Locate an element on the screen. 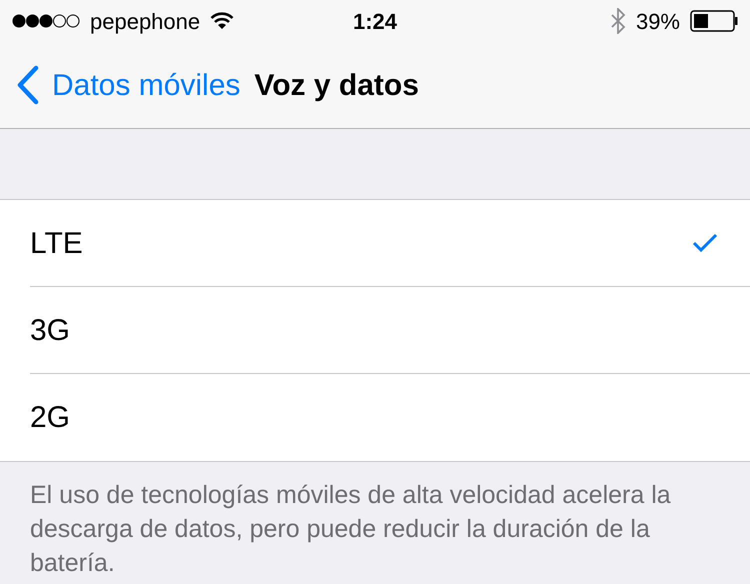  battery-percentage: 39% is located at coordinates (658, 22).